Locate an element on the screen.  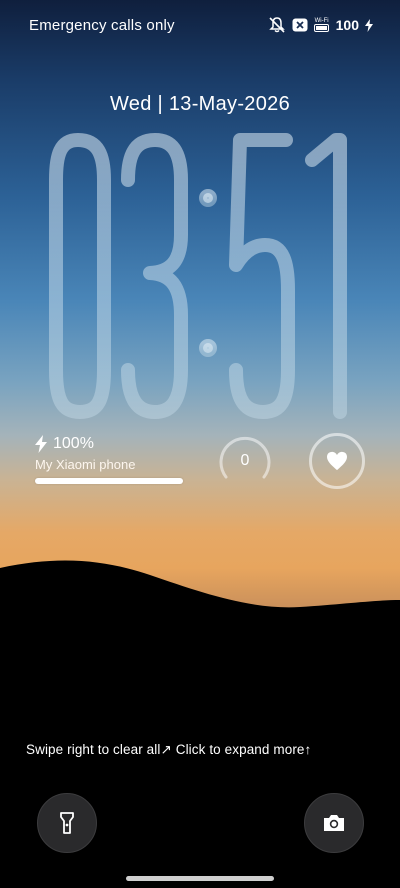
battery-progress-bar is located at coordinates (109, 481).